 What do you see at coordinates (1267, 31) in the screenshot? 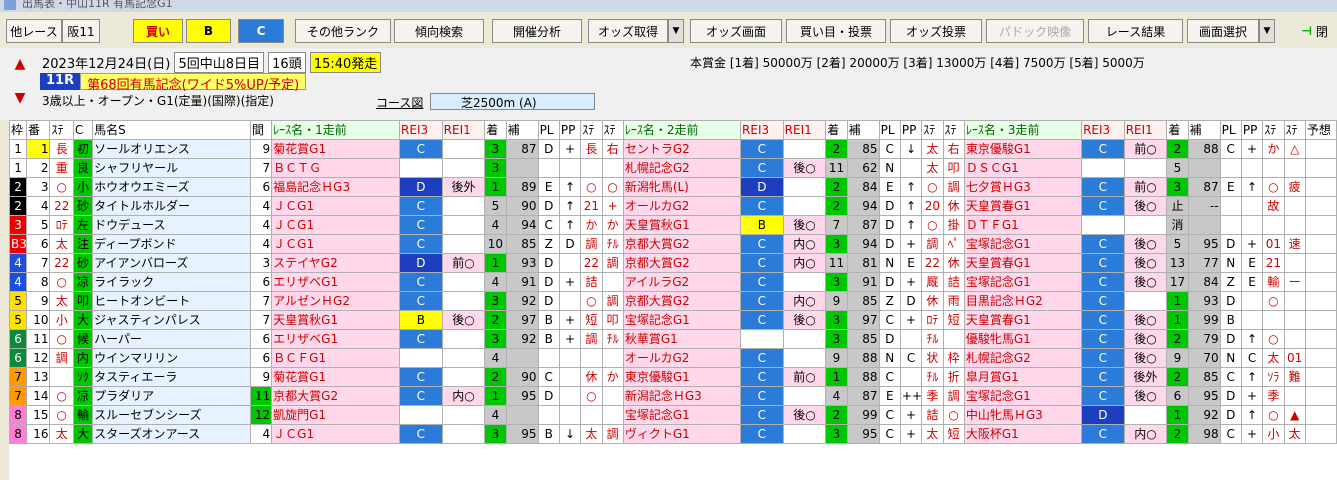
I see `screen-select-dropdown-icon: ▼` at bounding box center [1267, 31].